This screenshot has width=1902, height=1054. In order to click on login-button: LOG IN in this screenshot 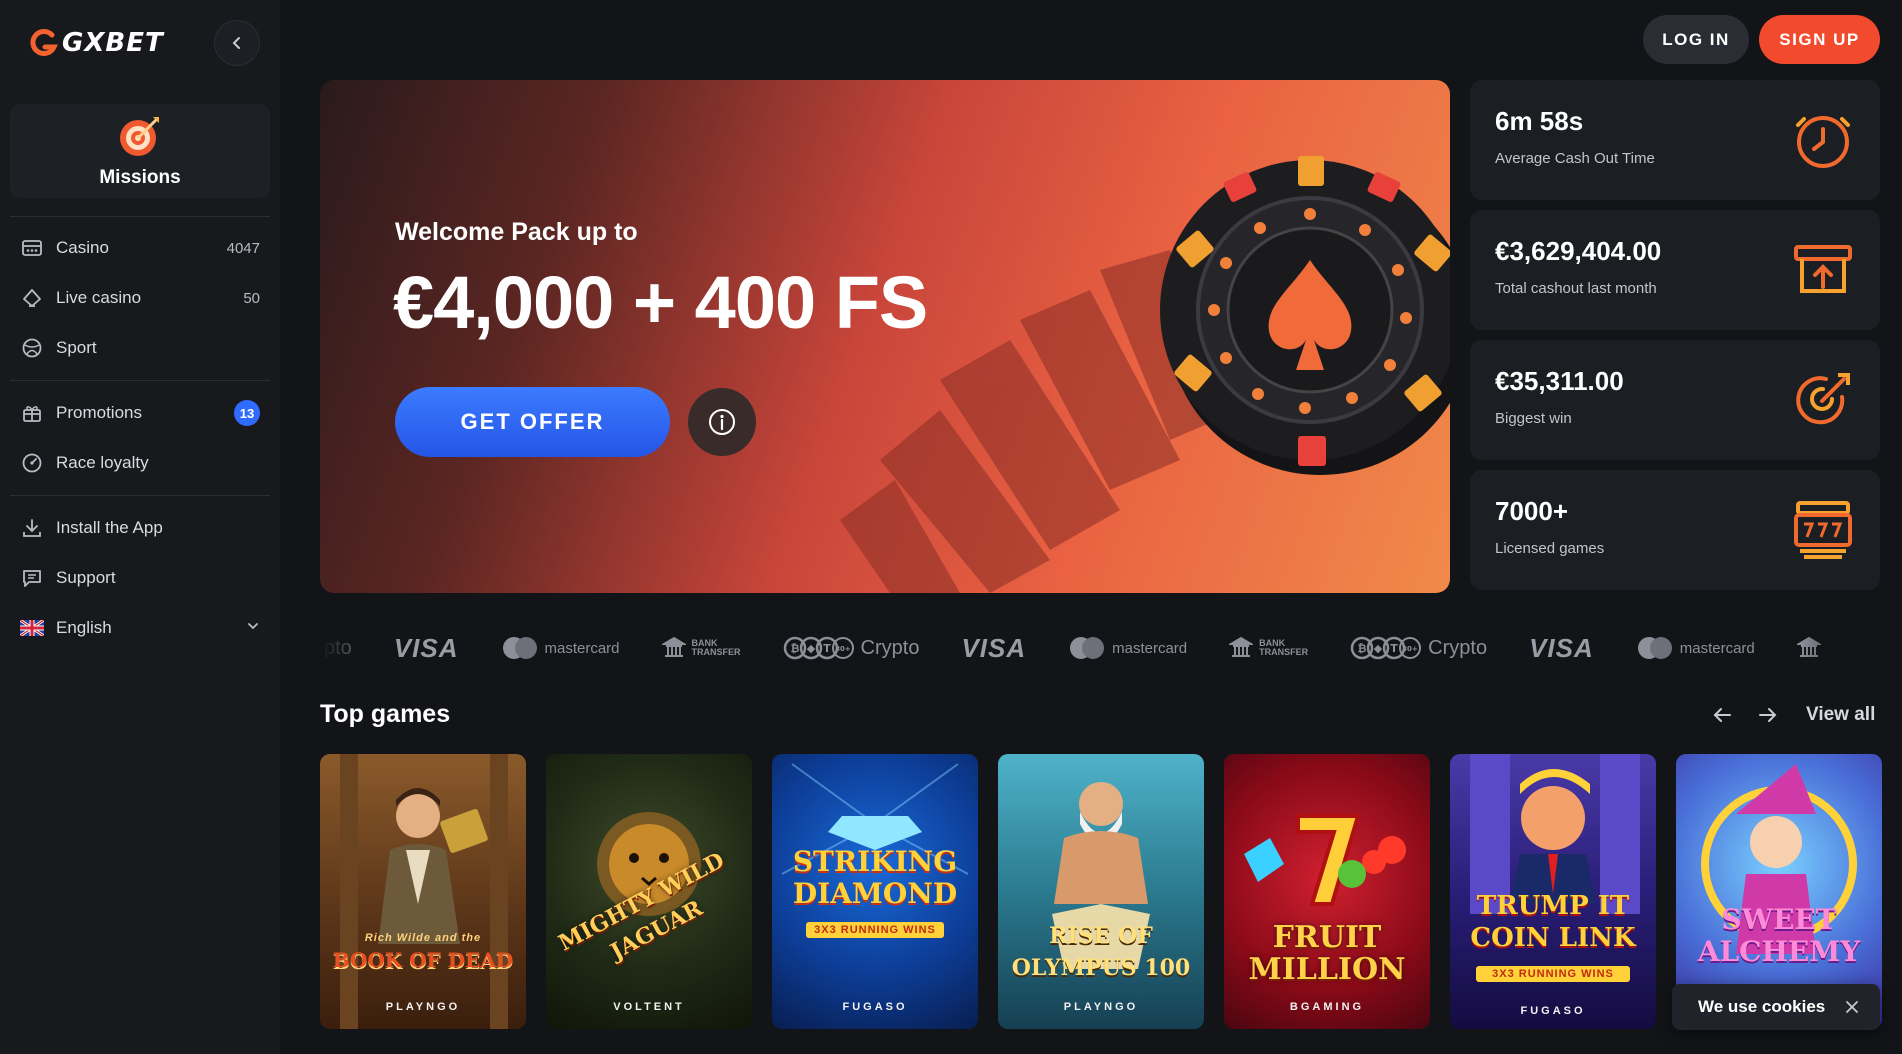, I will do `click(1696, 39)`.